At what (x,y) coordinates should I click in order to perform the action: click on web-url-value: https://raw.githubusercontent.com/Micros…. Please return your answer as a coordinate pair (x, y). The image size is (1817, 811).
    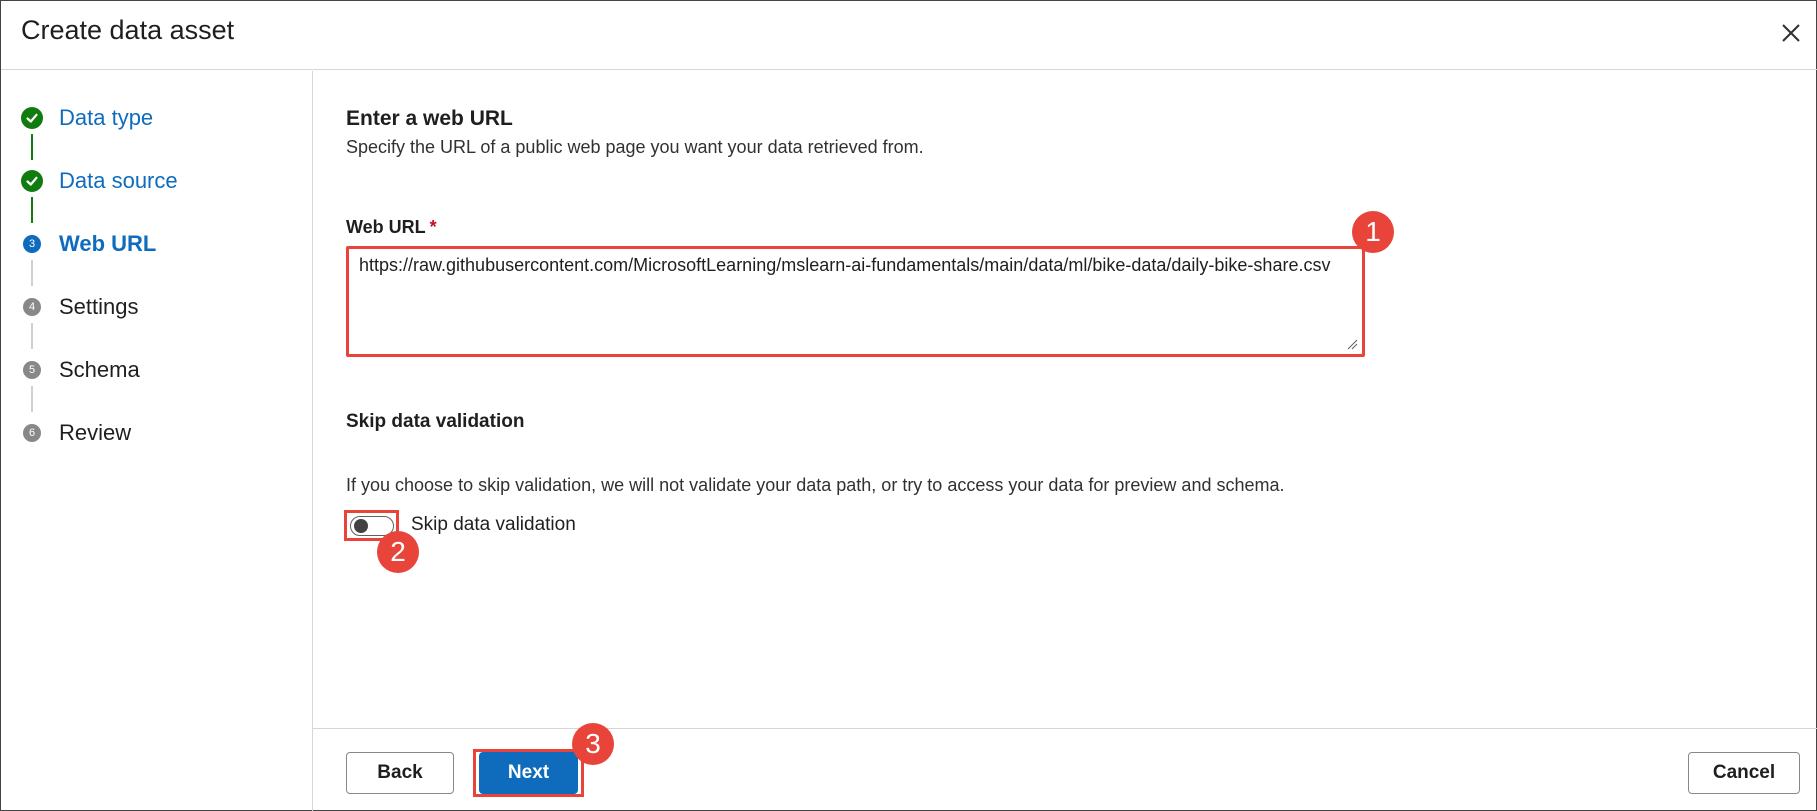
    Looking at the image, I should click on (845, 265).